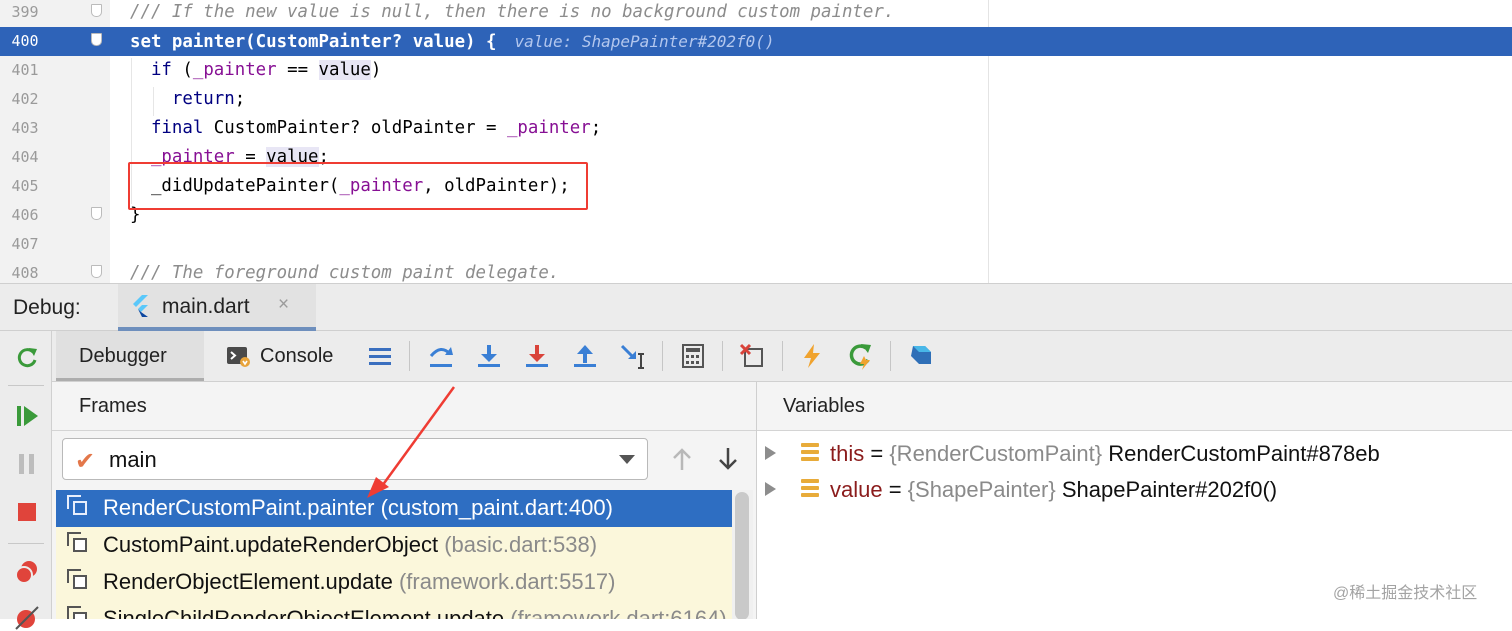 The height and width of the screenshot is (631, 1512). I want to click on evaluate-expression-icon, so click(693, 356).